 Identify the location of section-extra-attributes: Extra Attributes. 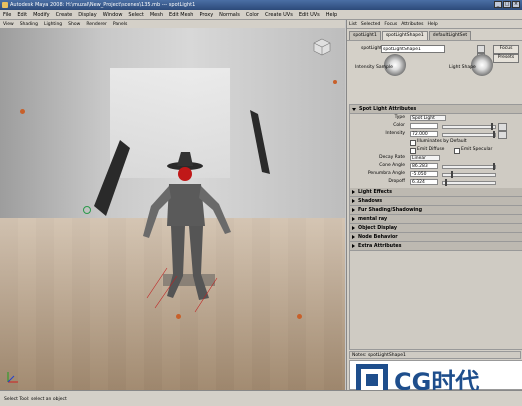
(436, 246).